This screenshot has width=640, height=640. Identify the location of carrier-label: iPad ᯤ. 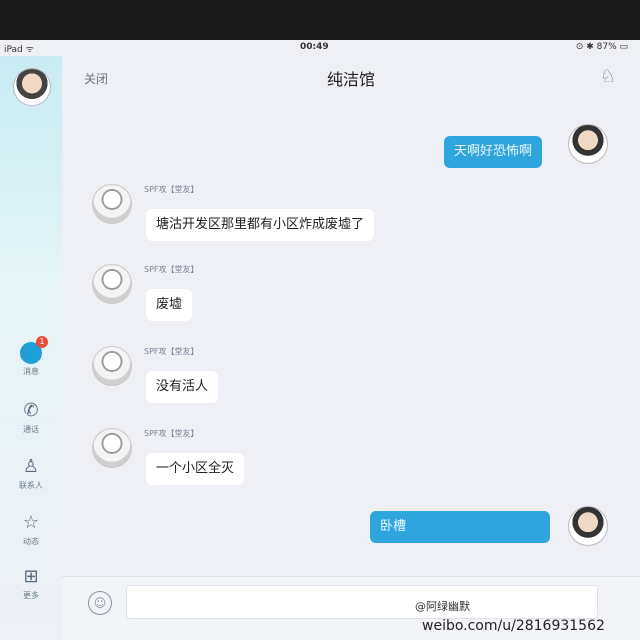
(19, 50).